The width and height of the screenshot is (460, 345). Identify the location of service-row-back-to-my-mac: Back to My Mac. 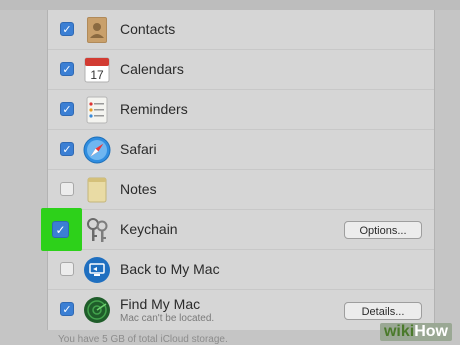
(241, 270).